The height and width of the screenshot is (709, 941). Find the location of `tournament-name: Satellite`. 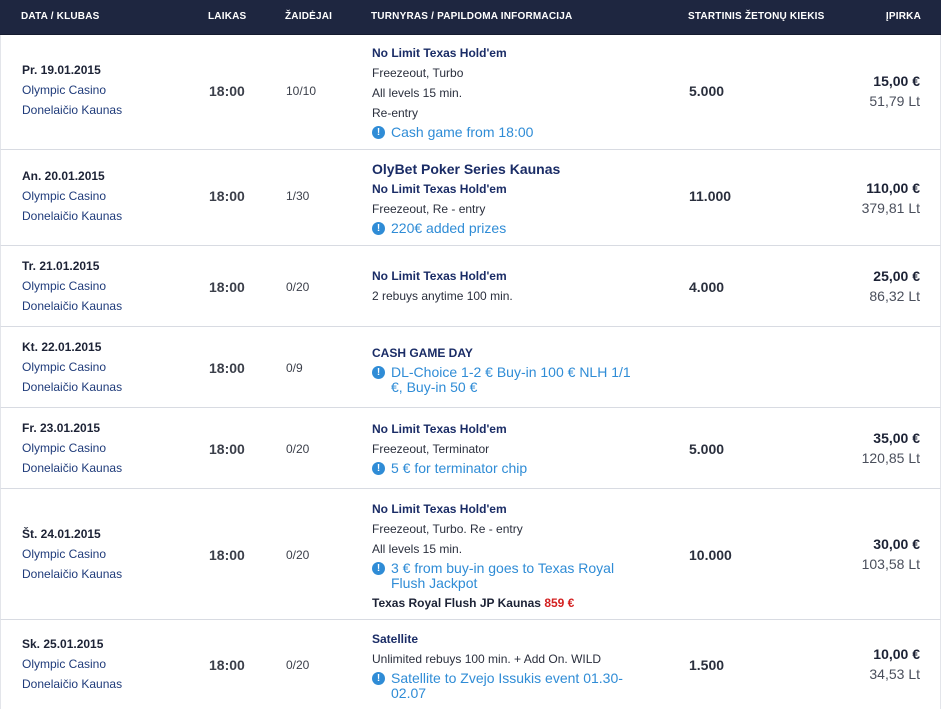

tournament-name: Satellite is located at coordinates (507, 639).